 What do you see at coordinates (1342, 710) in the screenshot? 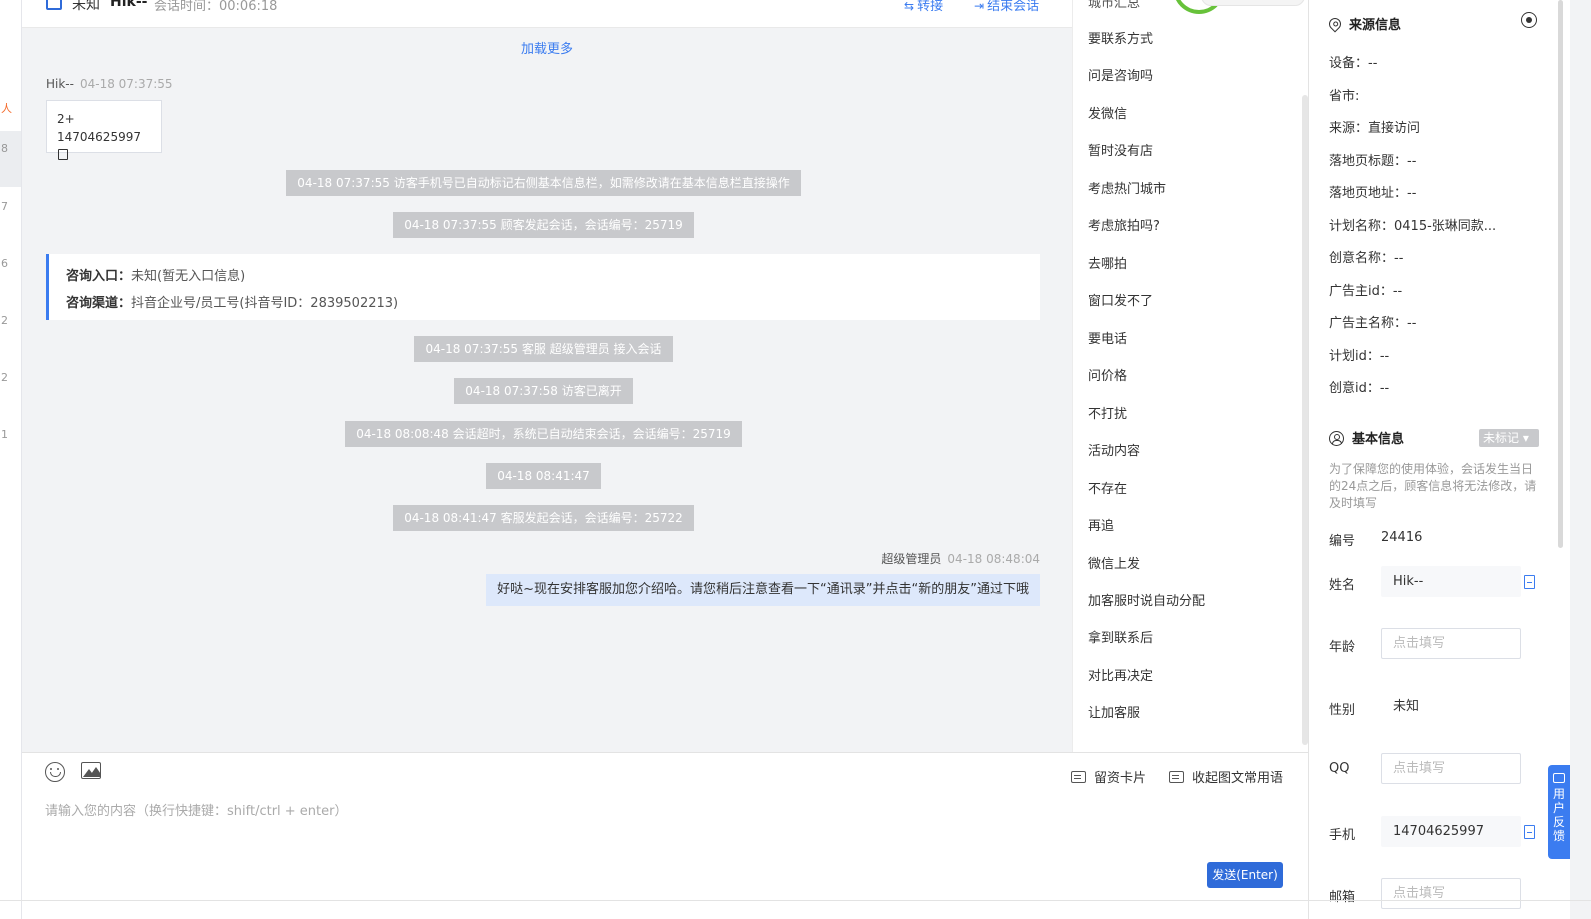
I see `gender-label: 性别` at bounding box center [1342, 710].